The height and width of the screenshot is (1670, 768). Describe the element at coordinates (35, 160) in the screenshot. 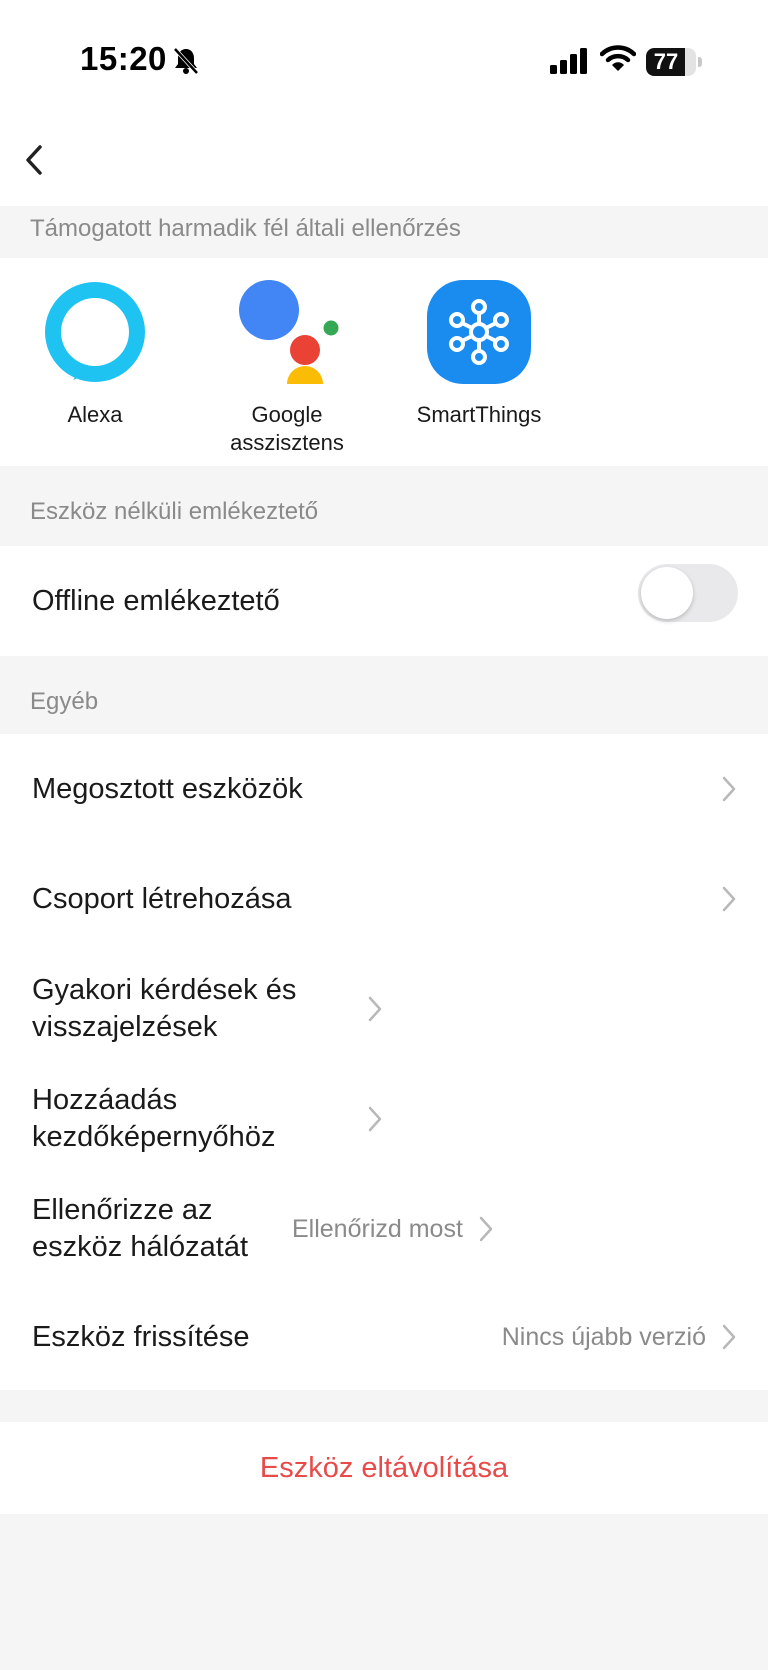

I see `chevron-left-icon` at that location.